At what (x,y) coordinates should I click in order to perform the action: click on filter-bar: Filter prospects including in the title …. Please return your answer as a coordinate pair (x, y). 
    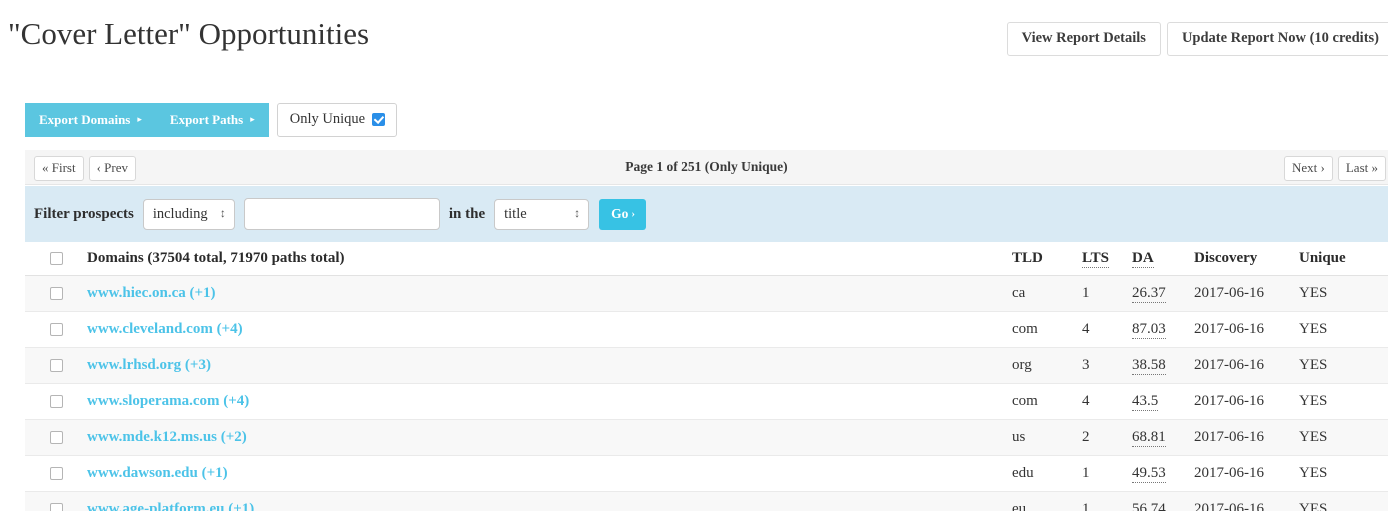
    Looking at the image, I should click on (706, 214).